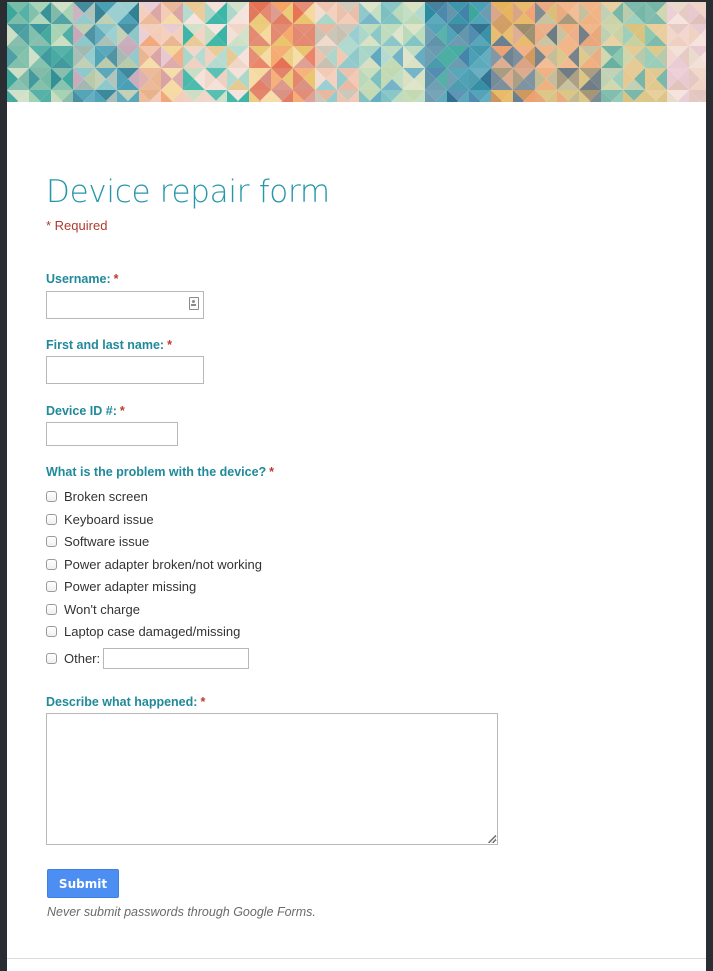 The height and width of the screenshot is (971, 713). I want to click on problem-label: What is the problem with the device? *, so click(160, 472).